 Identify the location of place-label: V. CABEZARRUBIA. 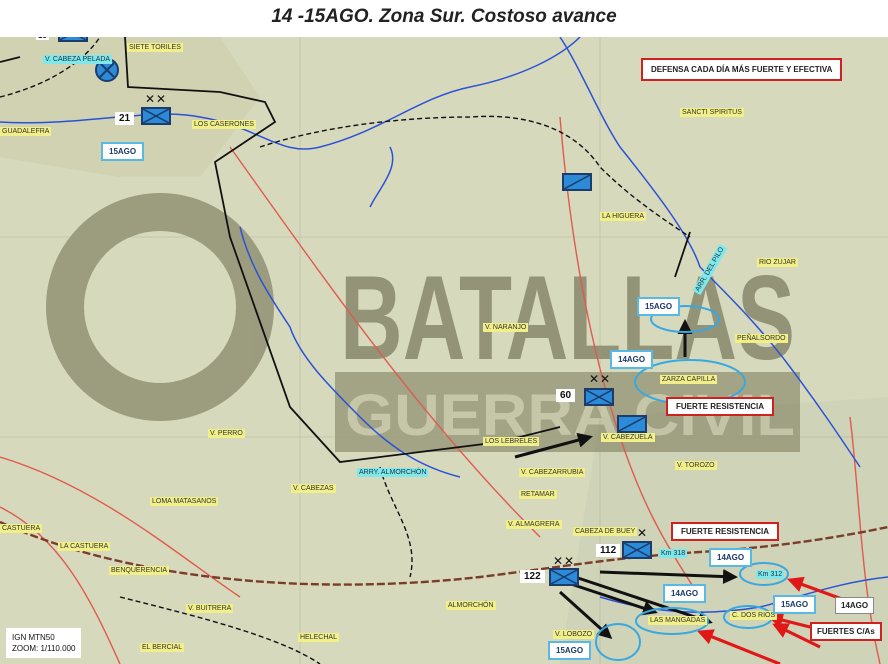
(552, 472).